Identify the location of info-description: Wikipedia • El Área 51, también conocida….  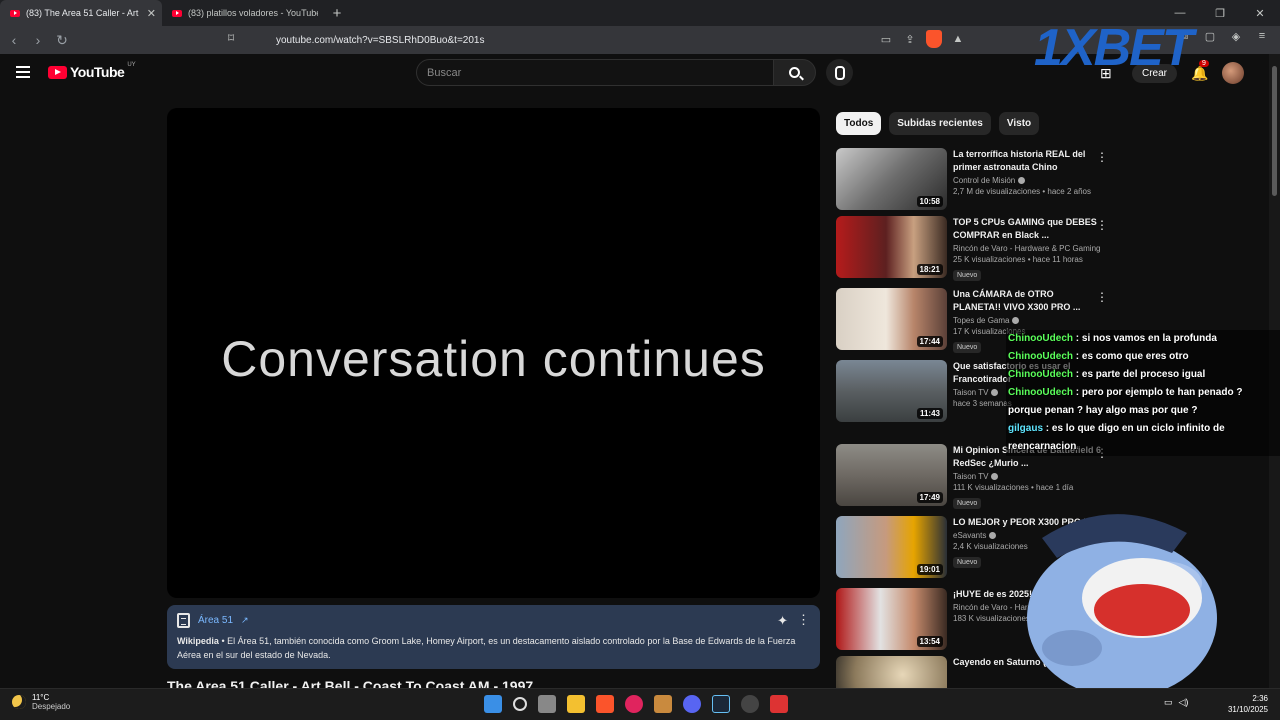
(493, 648).